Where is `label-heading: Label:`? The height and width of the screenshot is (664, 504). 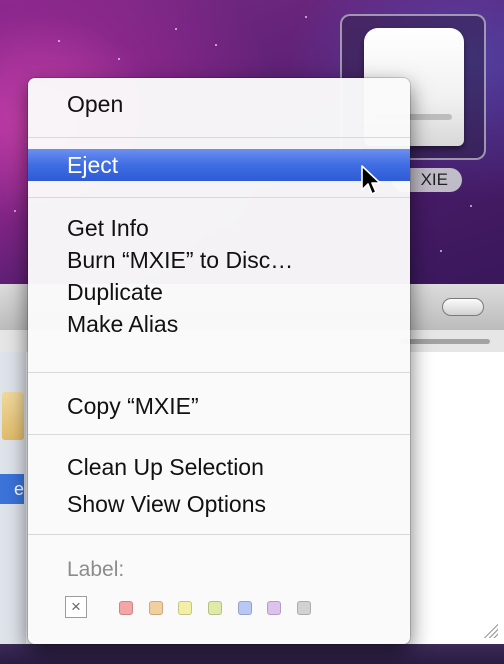
label-heading: Label: is located at coordinates (96, 569).